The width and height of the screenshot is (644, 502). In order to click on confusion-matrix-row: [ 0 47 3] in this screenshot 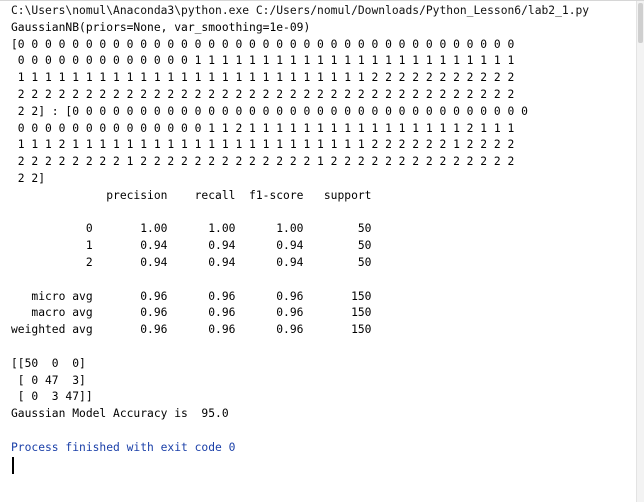, I will do `click(48, 380)`.